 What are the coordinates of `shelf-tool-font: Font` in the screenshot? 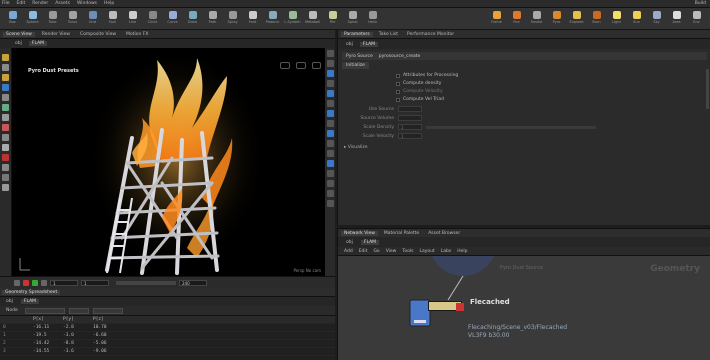 It's located at (252, 19).